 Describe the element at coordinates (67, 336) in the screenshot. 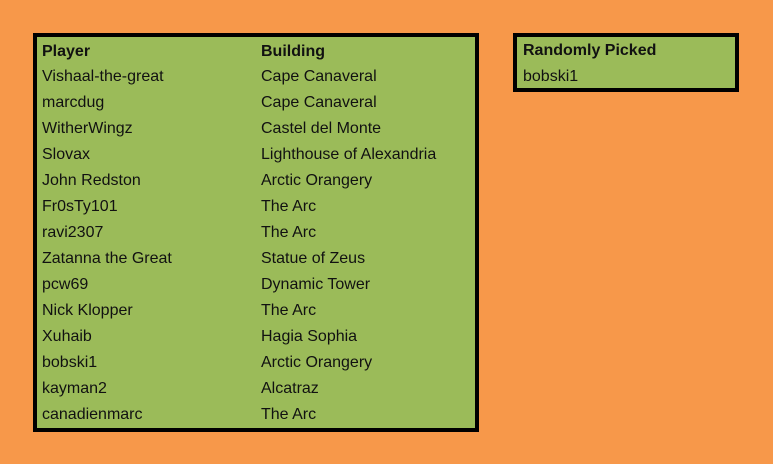

I see `player-cell: Xuhaib` at that location.